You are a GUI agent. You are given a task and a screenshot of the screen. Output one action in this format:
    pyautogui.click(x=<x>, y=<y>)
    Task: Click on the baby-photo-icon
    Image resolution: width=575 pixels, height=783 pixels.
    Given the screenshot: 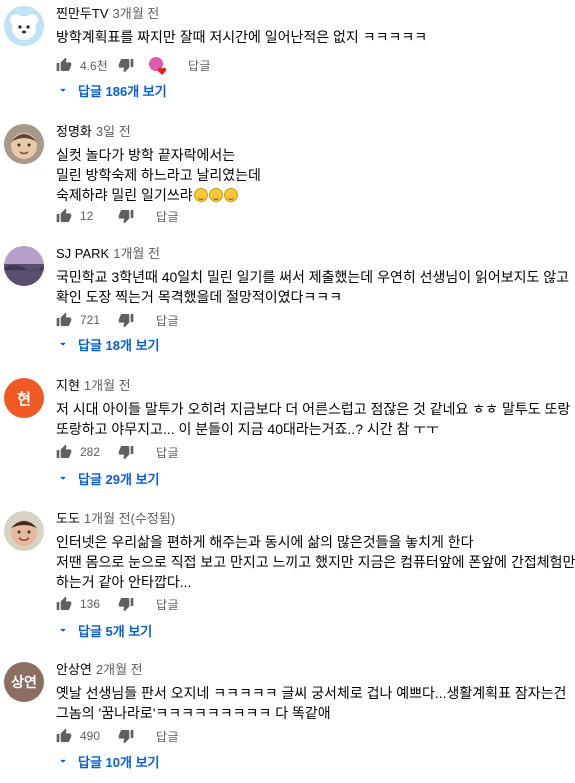 What is the action you would take?
    pyautogui.click(x=24, y=144)
    